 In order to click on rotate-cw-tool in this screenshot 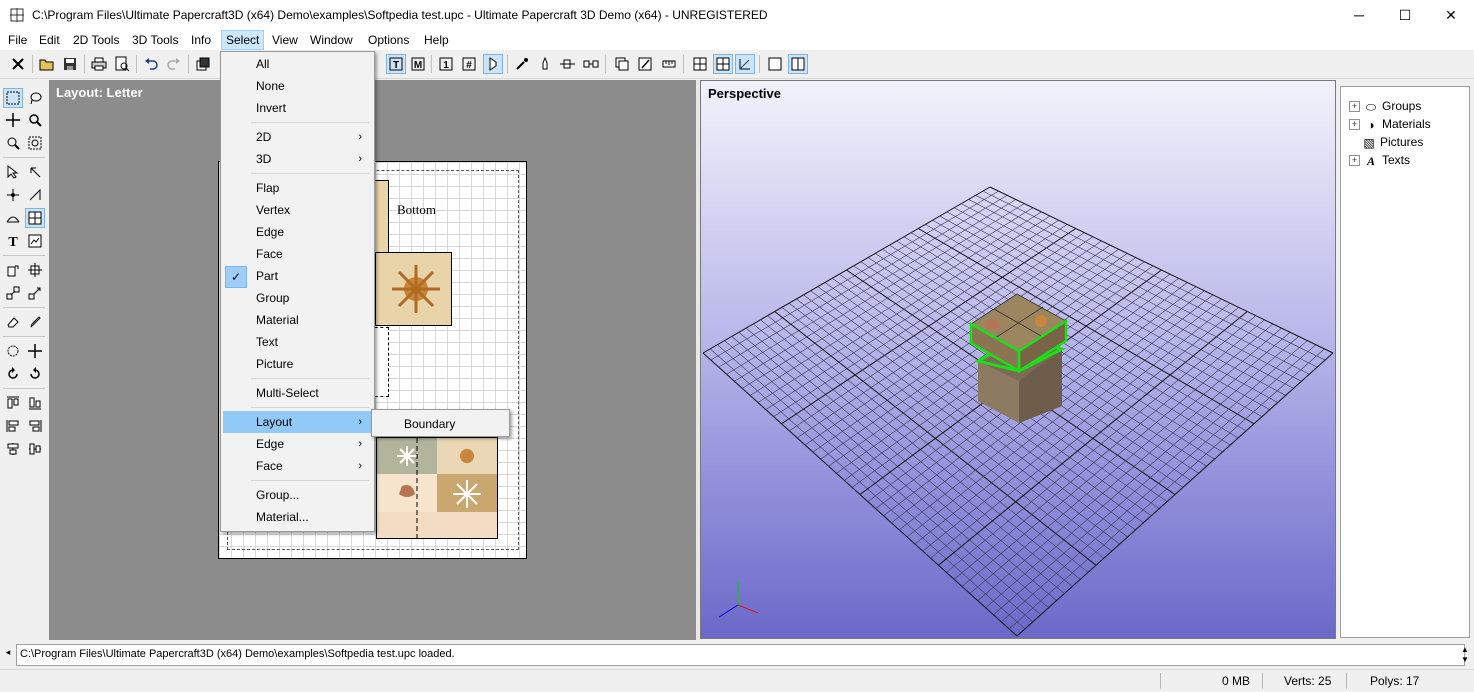, I will do `click(13, 374)`.